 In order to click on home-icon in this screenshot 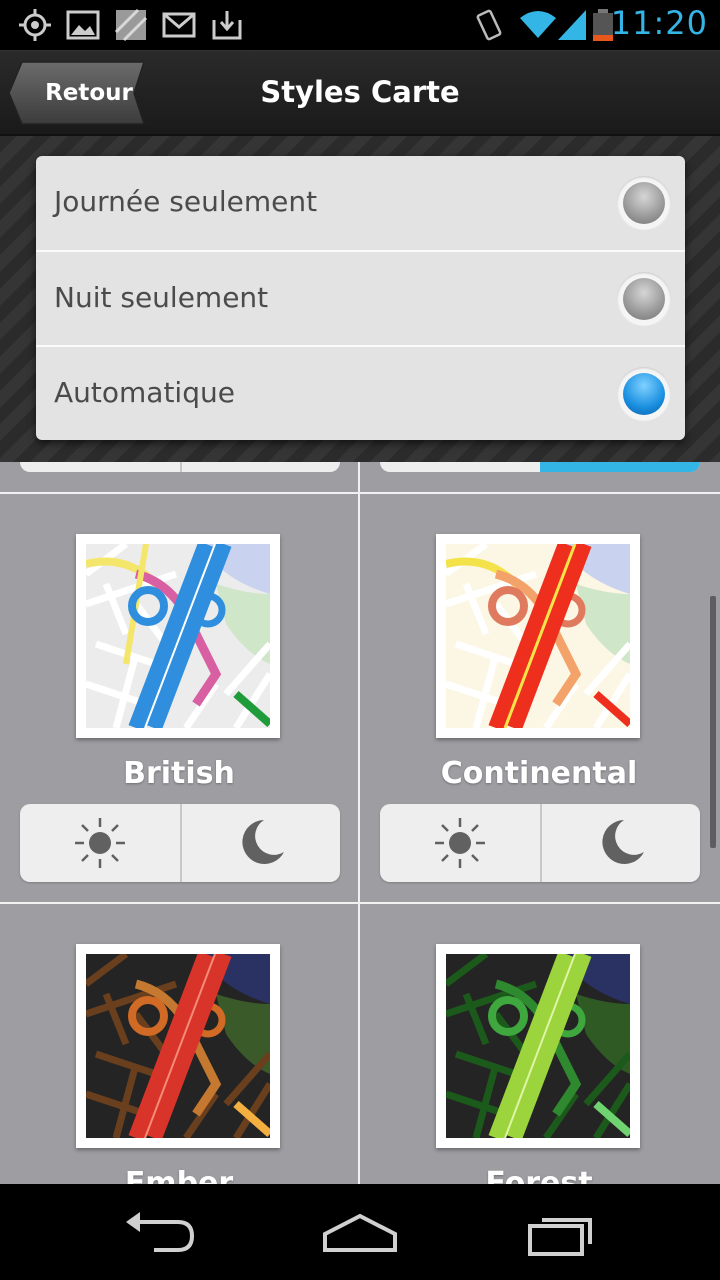, I will do `click(360, 1232)`.